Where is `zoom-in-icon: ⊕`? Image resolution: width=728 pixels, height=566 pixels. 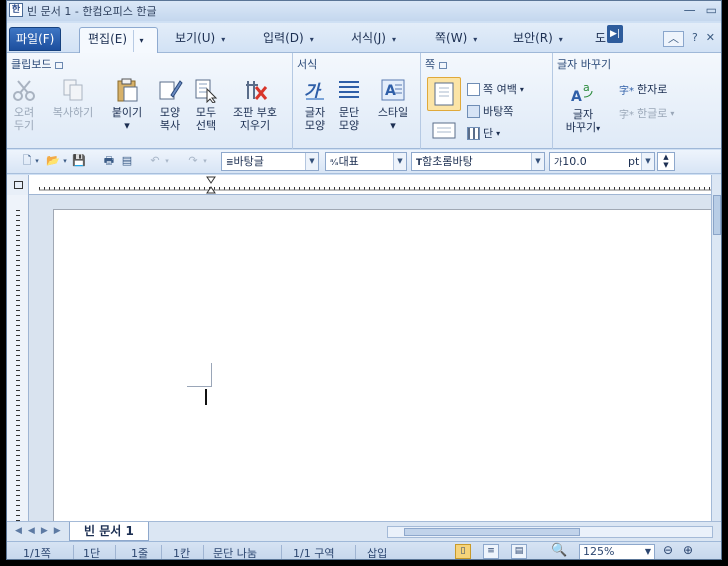
zoom-in-icon: ⊕ is located at coordinates (688, 550).